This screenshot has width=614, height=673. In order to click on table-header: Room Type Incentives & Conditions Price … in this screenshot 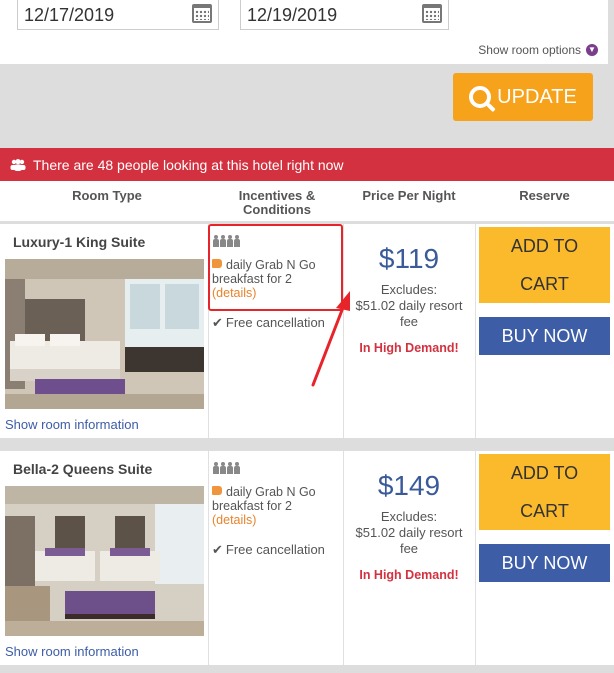, I will do `click(307, 201)`.